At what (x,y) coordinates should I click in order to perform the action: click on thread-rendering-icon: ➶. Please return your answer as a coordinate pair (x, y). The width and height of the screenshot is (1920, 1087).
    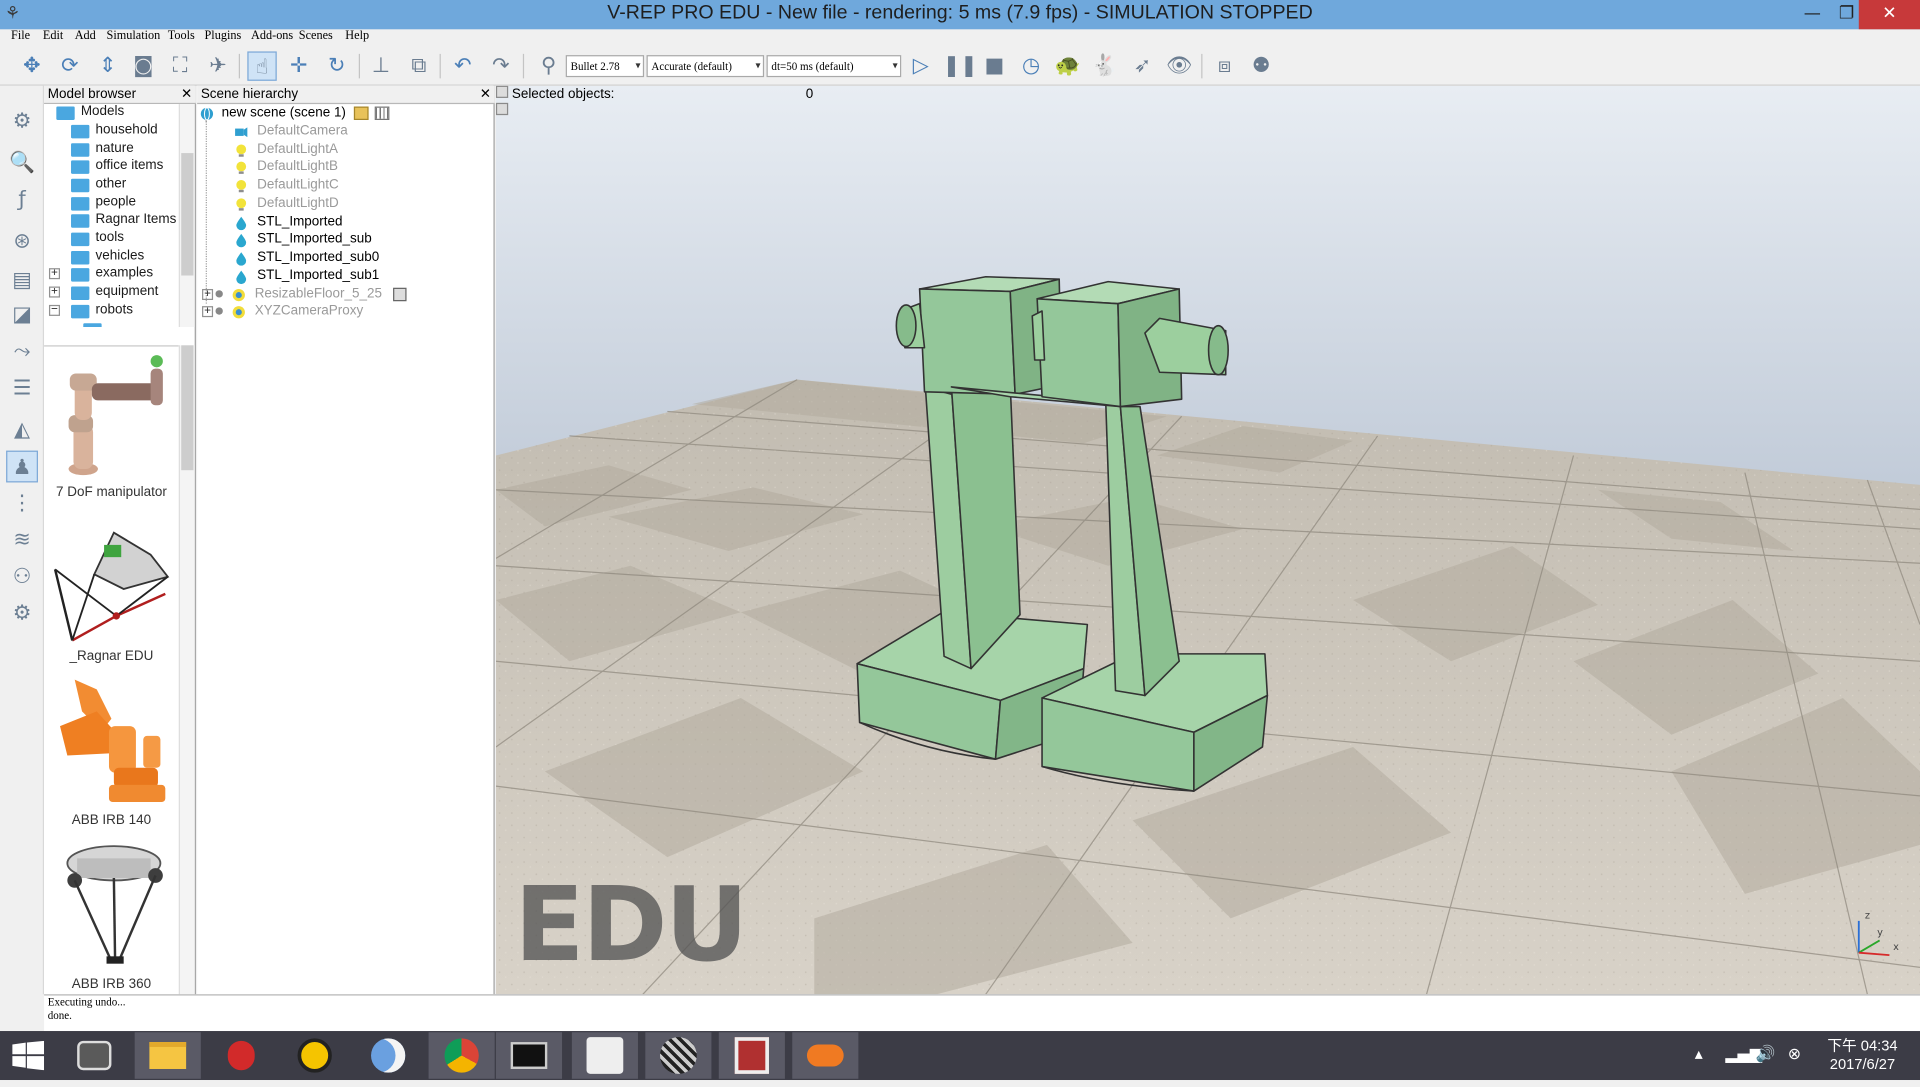
    Looking at the image, I should click on (1142, 65).